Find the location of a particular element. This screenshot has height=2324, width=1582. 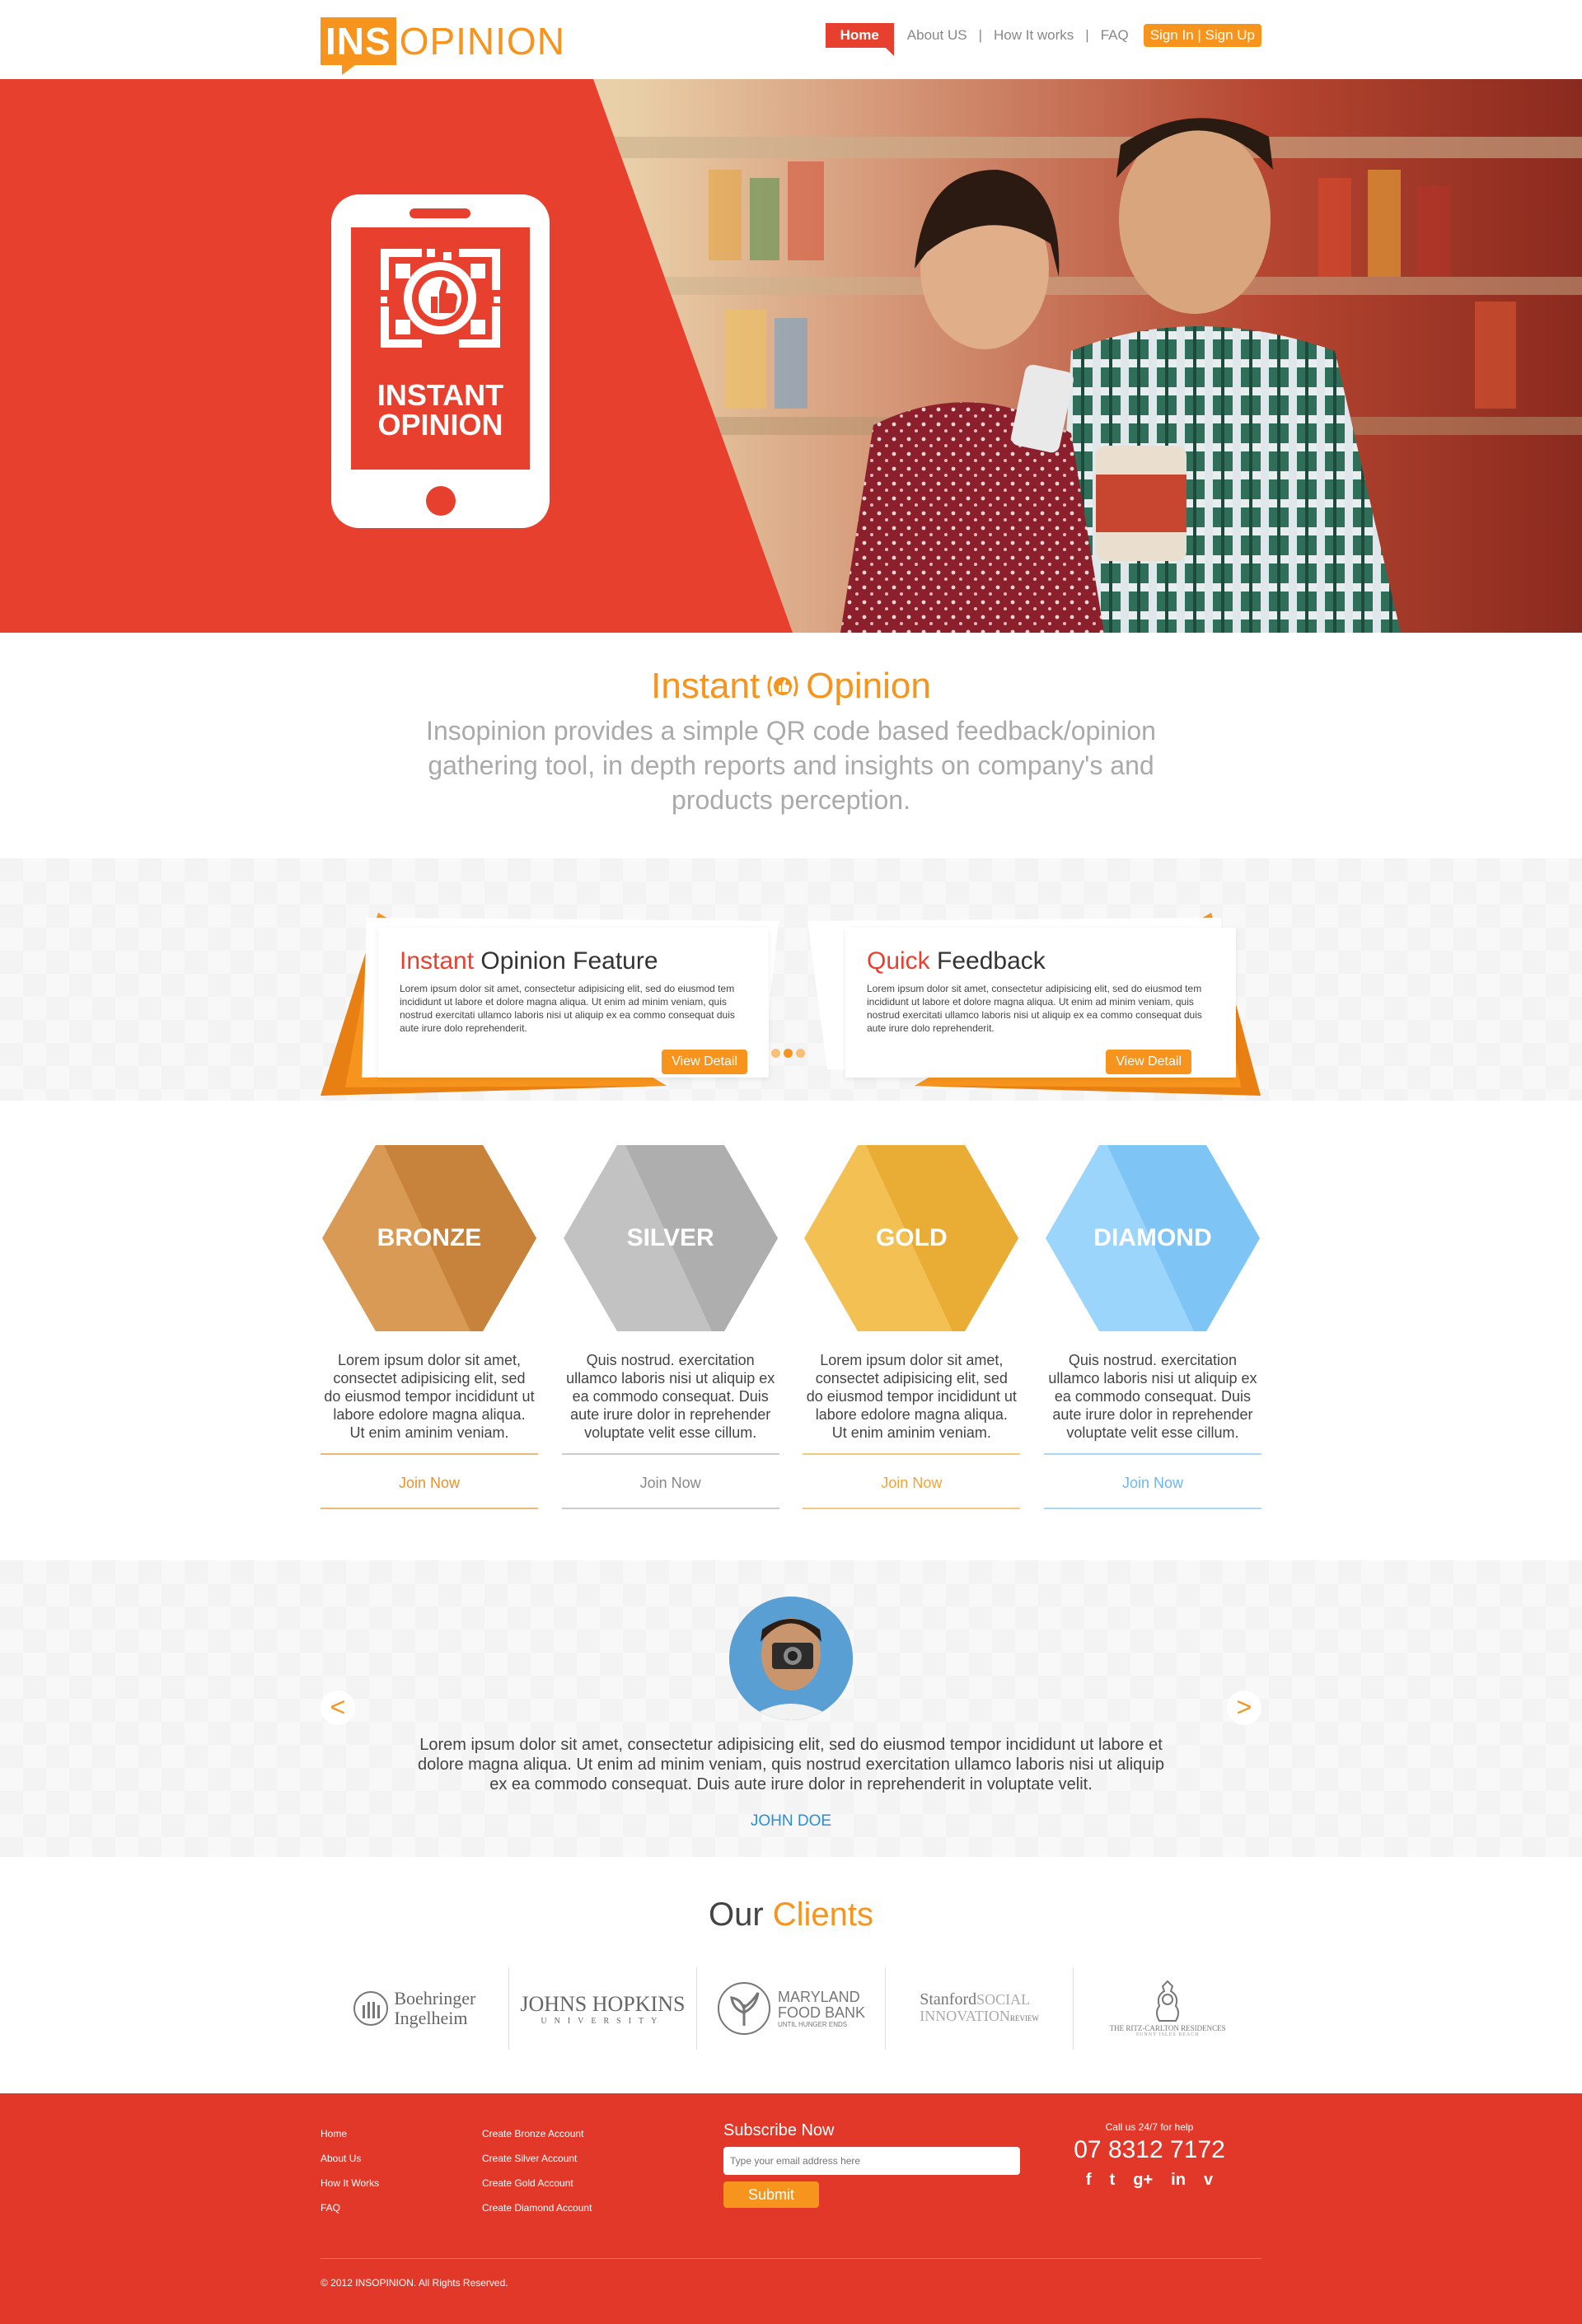

feature-title-highlight: Instant is located at coordinates (437, 961).